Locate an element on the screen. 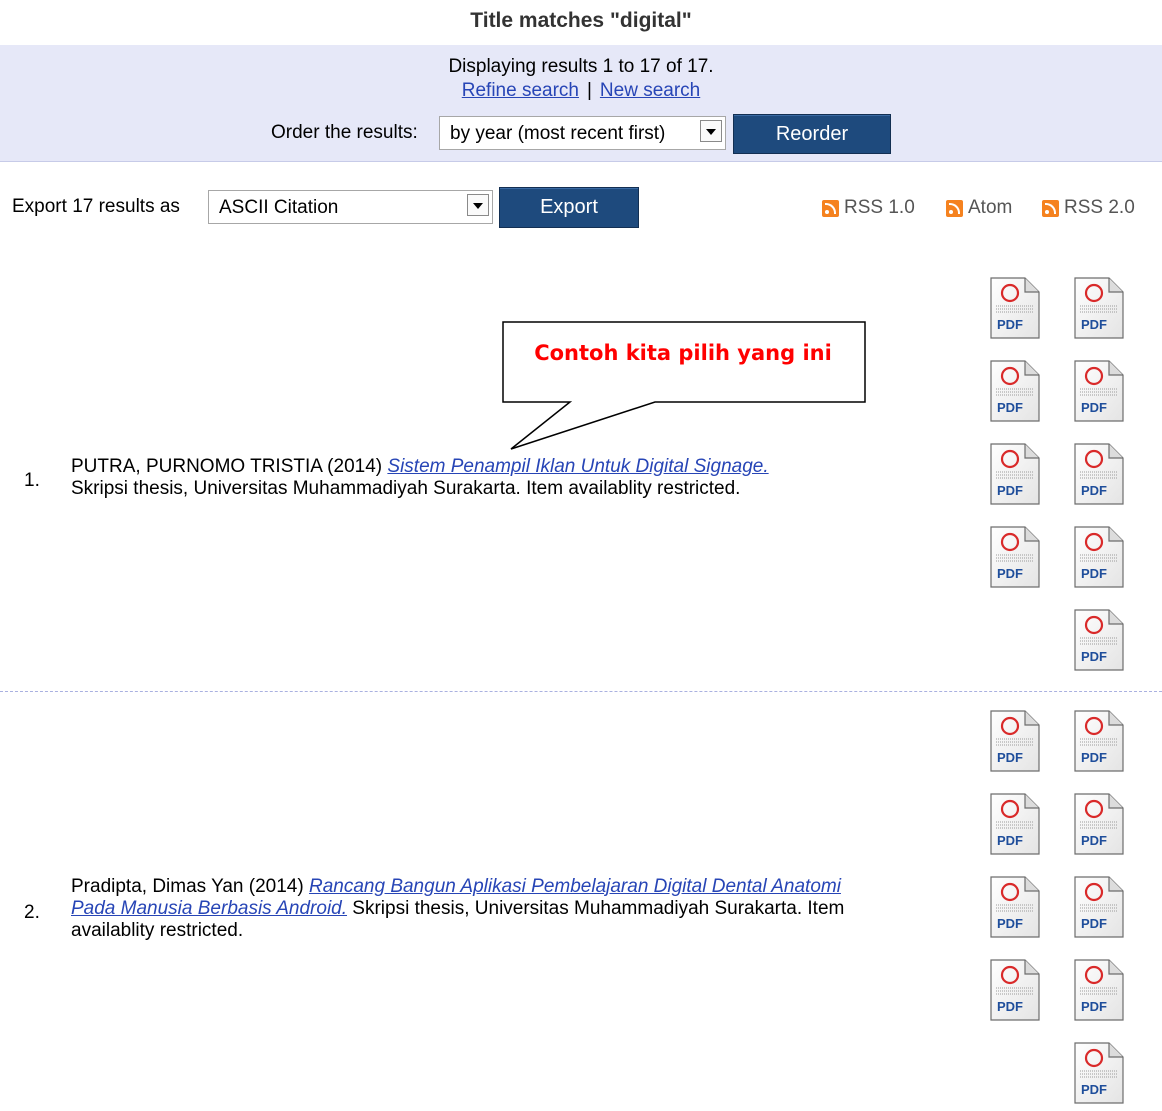 This screenshot has height=1111, width=1162. feed-rss1: RSS 1.0 is located at coordinates (868, 208).